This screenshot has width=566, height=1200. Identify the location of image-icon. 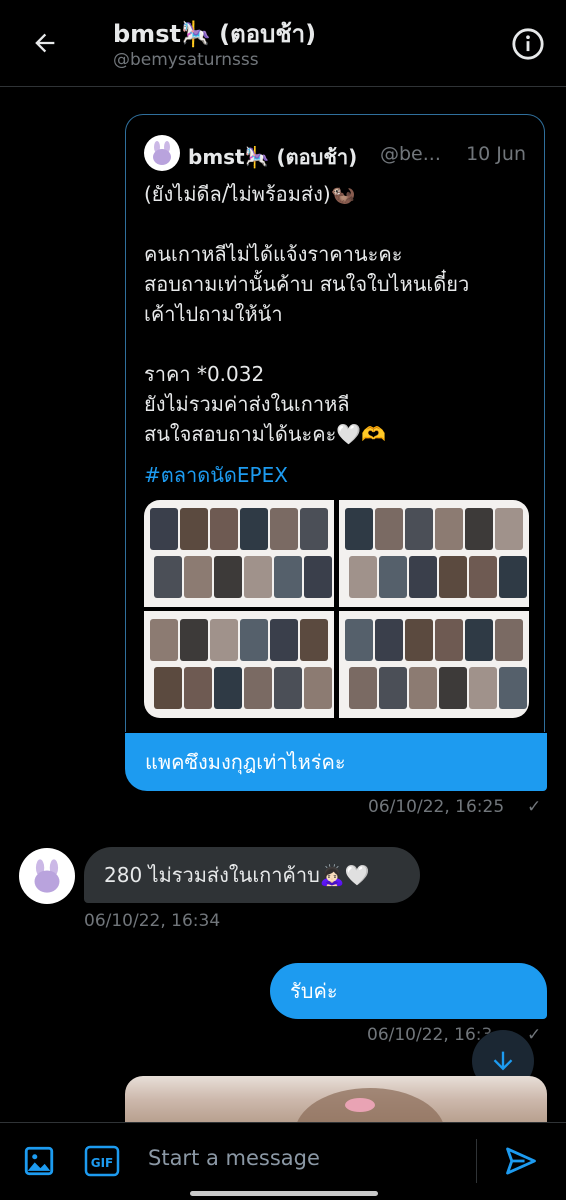
(39, 1161).